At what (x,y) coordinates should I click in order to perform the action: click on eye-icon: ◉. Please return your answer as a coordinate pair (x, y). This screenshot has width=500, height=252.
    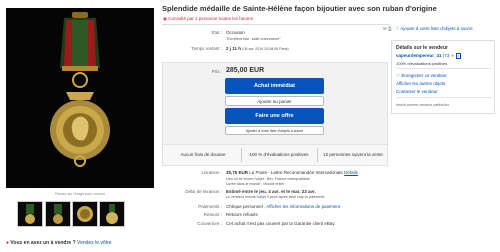
    Looking at the image, I should click on (165, 18).